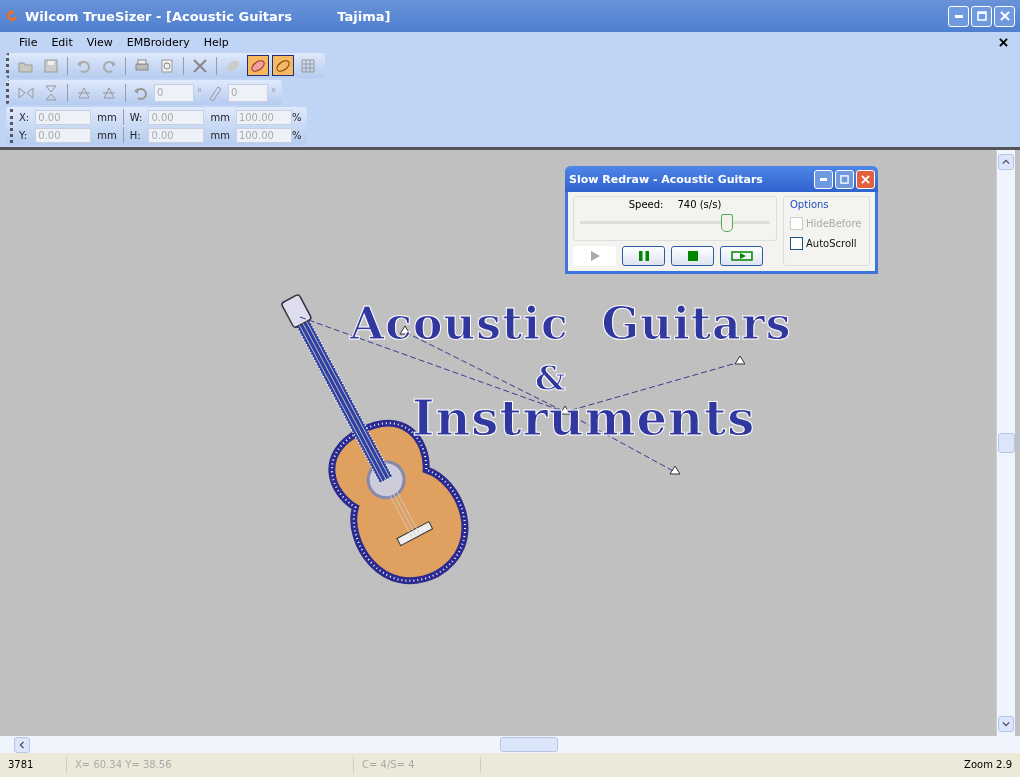 The image size is (1020, 777). What do you see at coordinates (308, 65) in the screenshot?
I see `grid-icon` at bounding box center [308, 65].